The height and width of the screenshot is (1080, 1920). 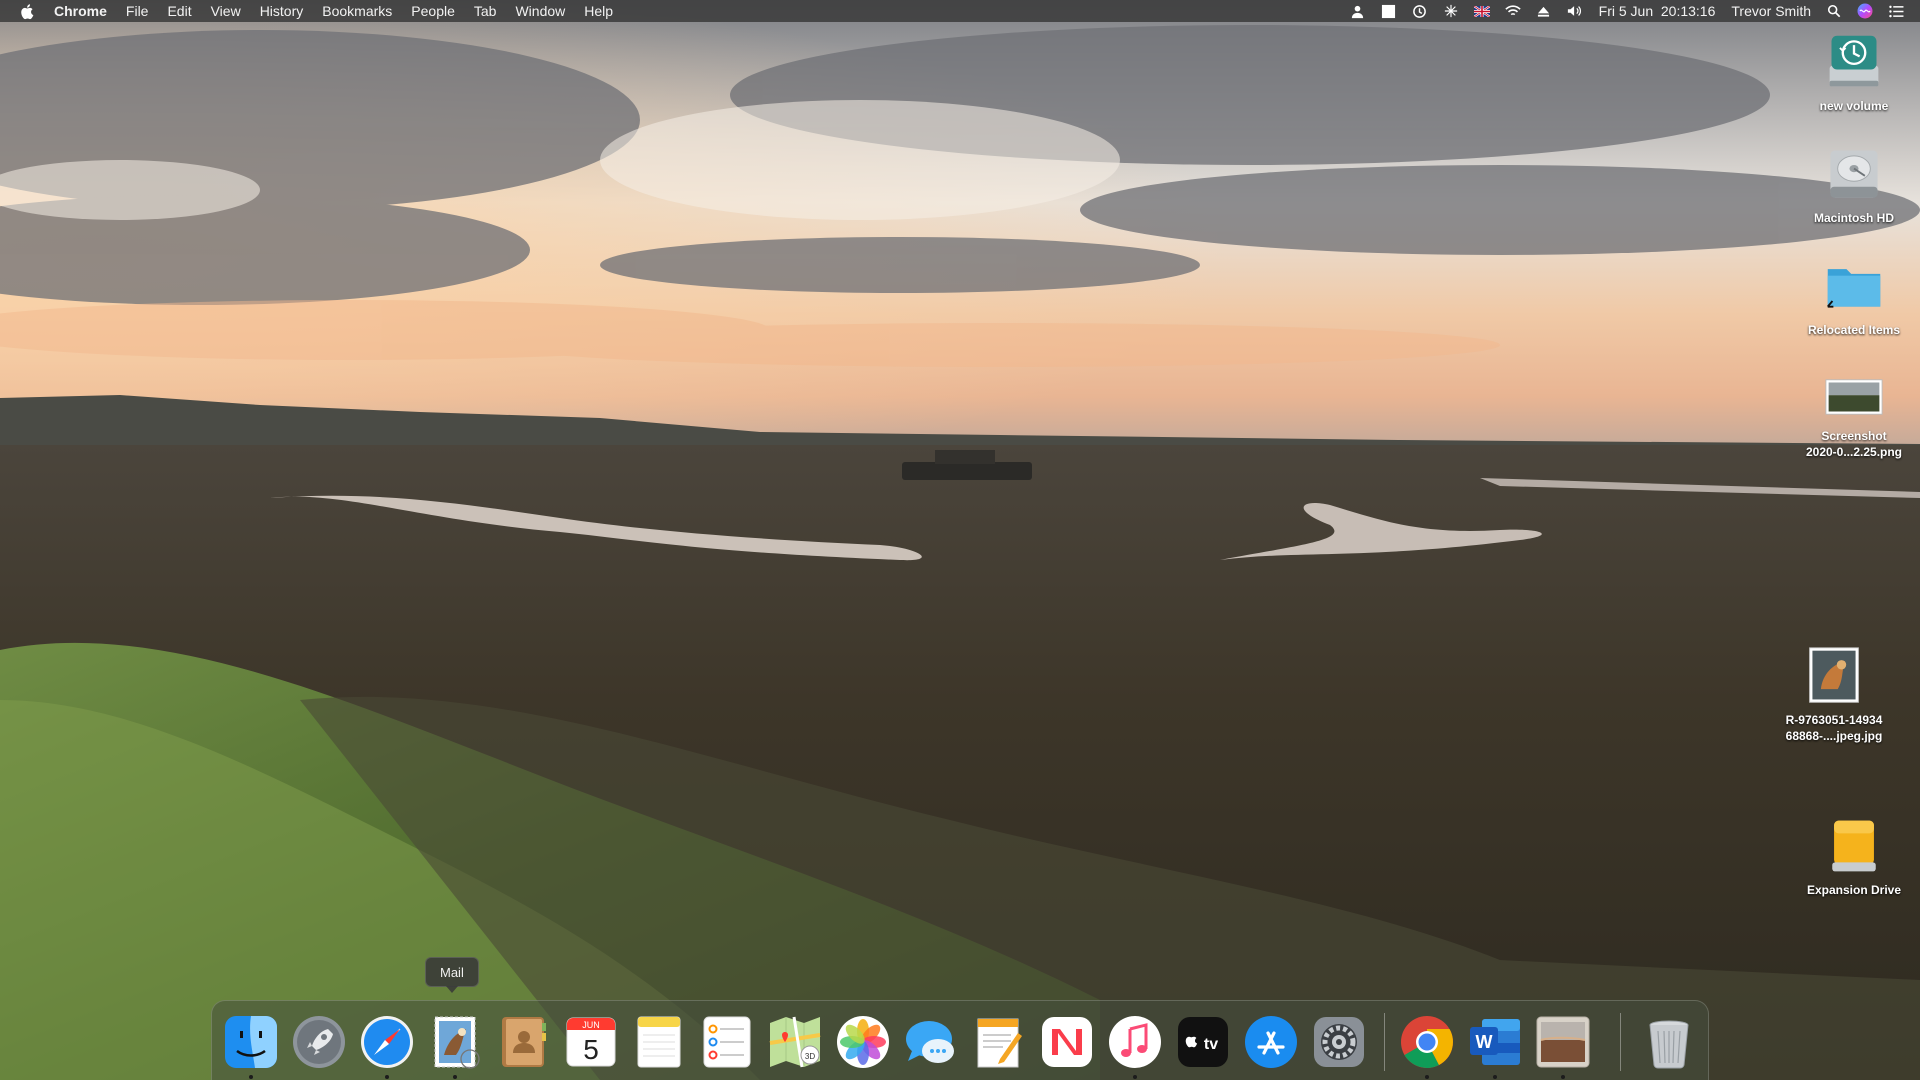 I want to click on photos-flower-icon, so click(x=863, y=1042).